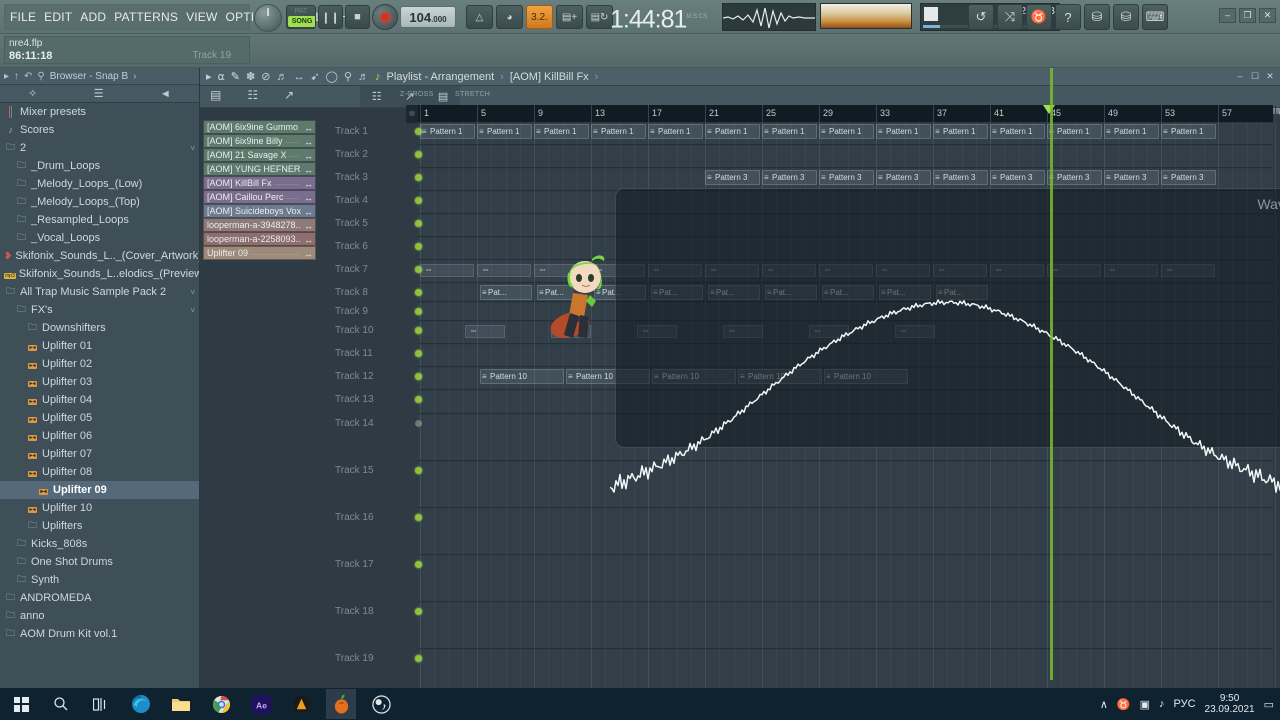  I want to click on mute-icon: ⊘, so click(265, 76).